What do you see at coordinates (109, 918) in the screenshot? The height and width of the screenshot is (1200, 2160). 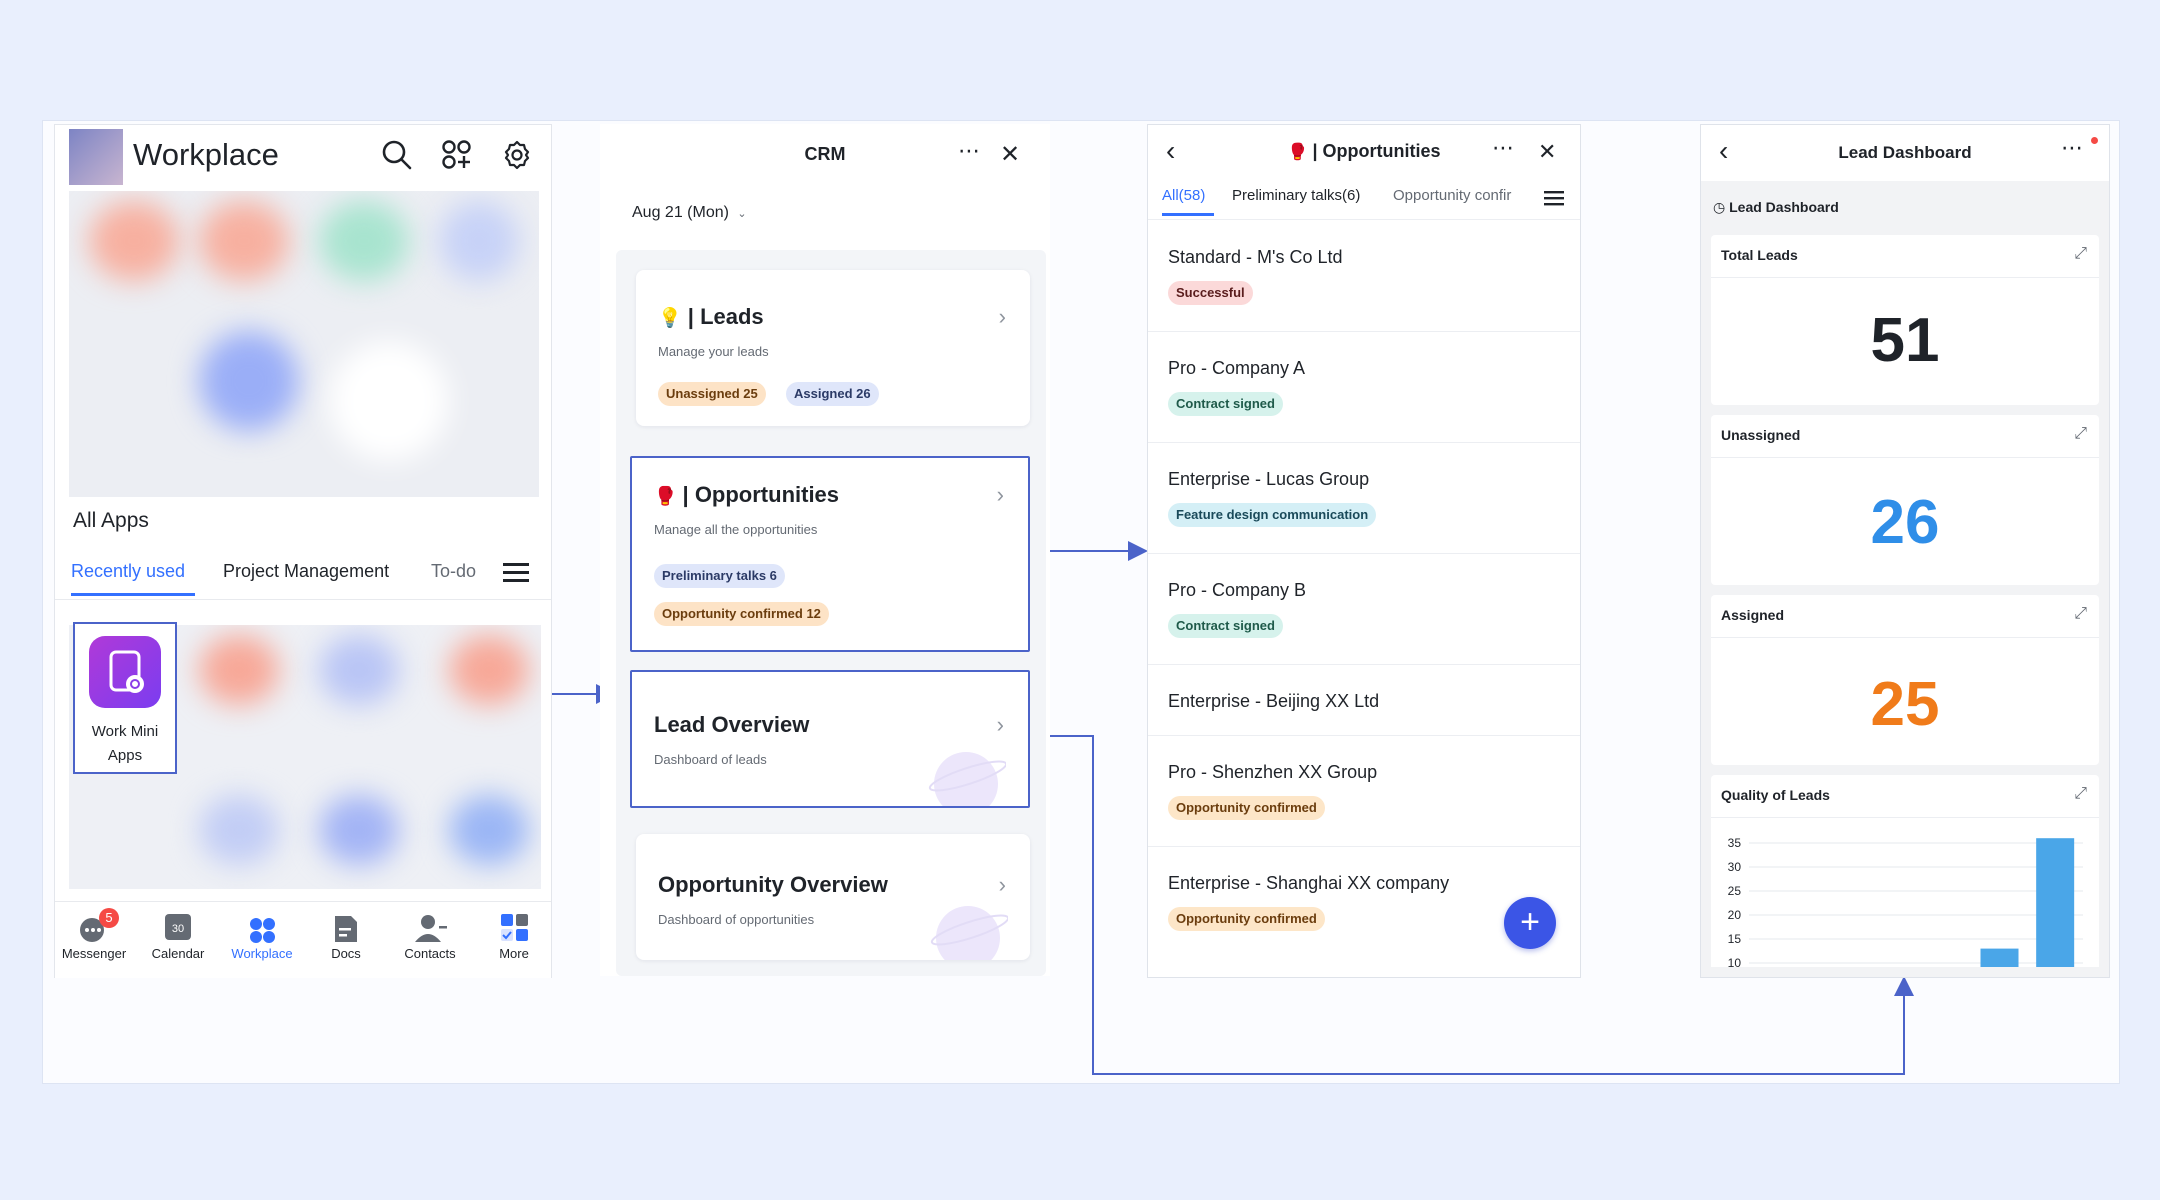 I see `messenger-badge: 5` at bounding box center [109, 918].